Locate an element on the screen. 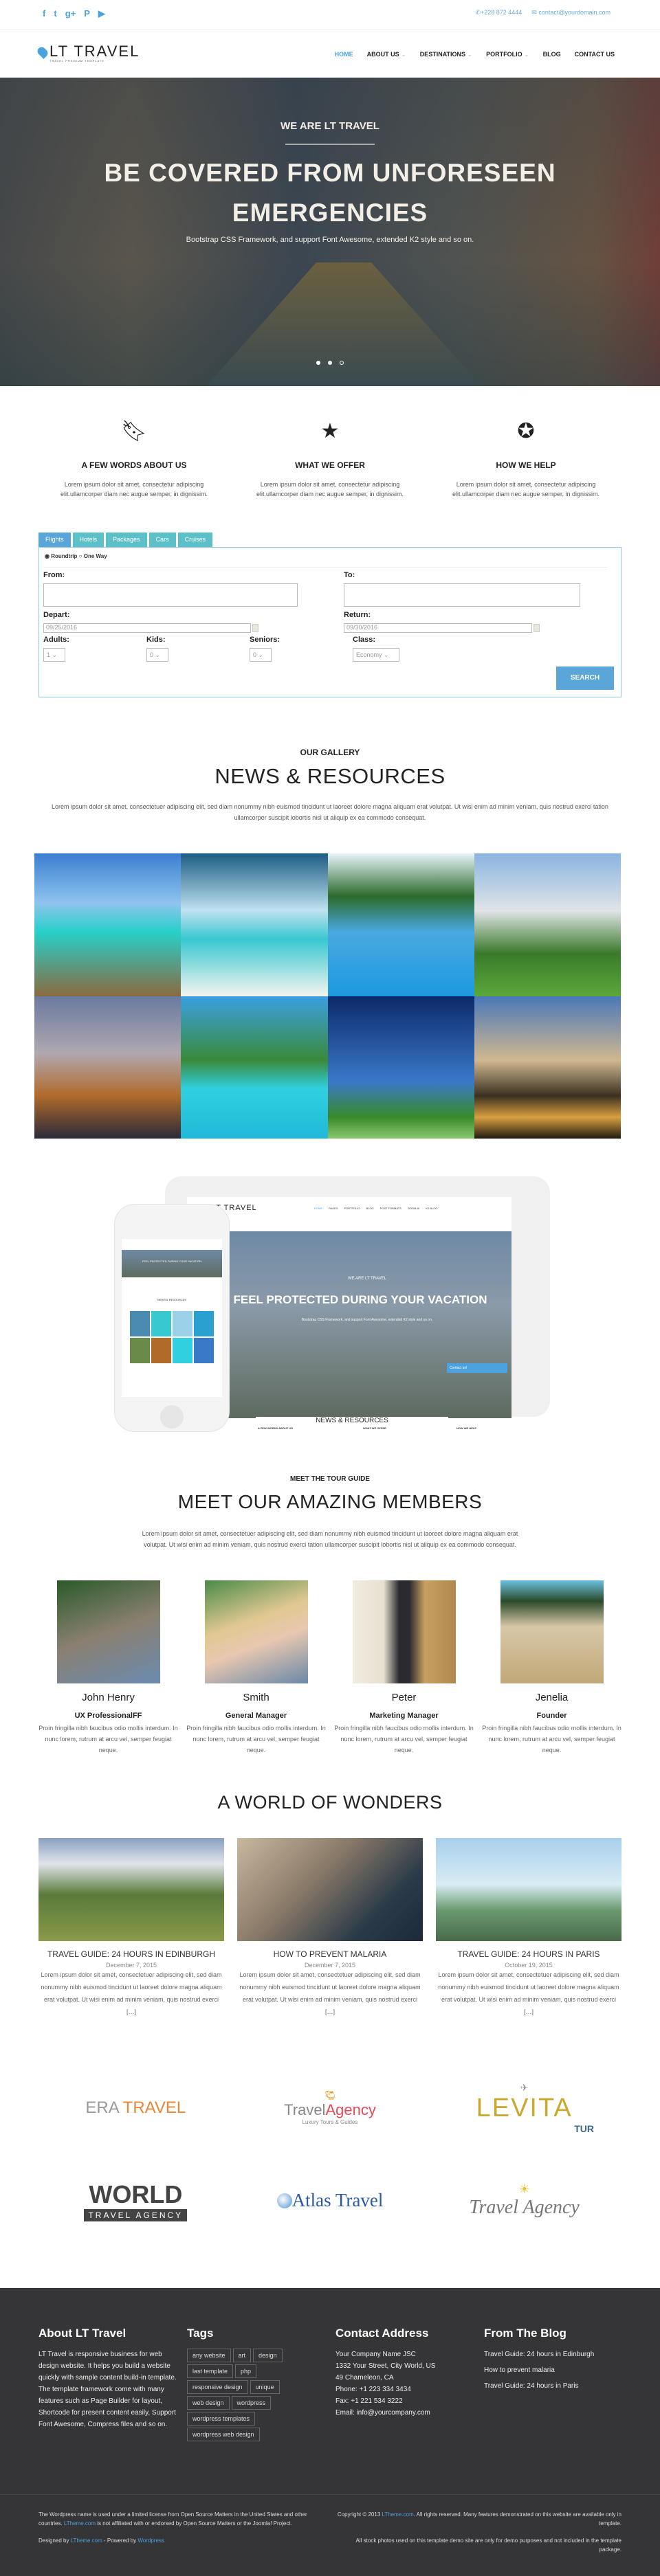 Image resolution: width=660 pixels, height=2576 pixels. tab-hotels: Hotels is located at coordinates (88, 540).